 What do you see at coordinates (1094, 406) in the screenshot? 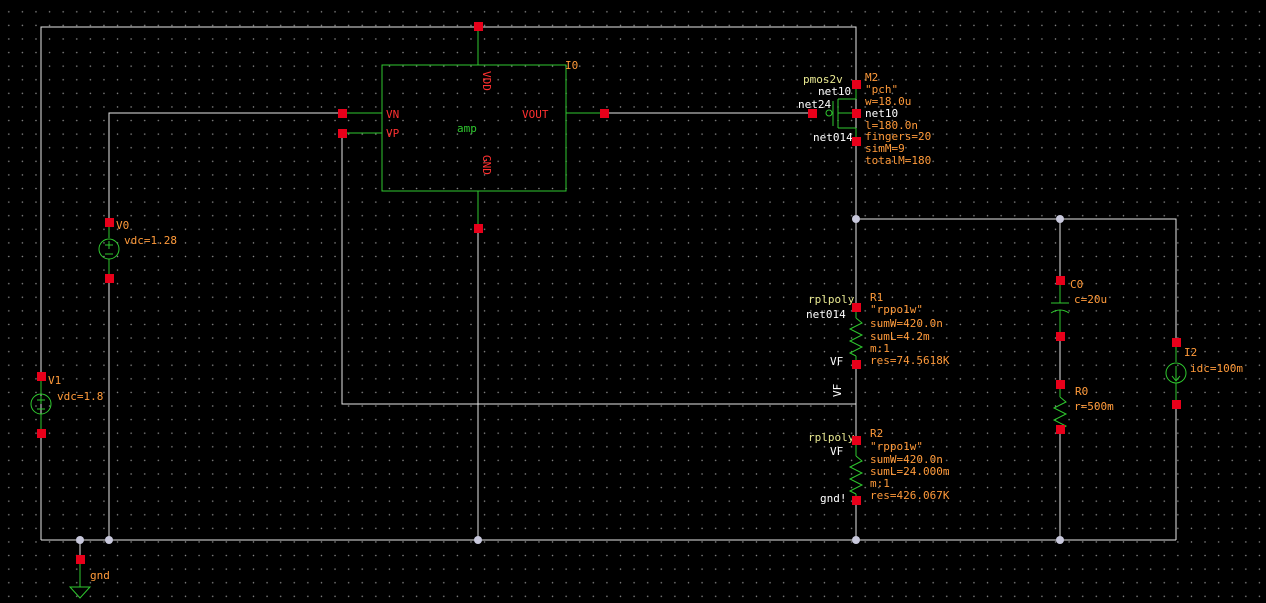
I see `r0-value: r=500m` at bounding box center [1094, 406].